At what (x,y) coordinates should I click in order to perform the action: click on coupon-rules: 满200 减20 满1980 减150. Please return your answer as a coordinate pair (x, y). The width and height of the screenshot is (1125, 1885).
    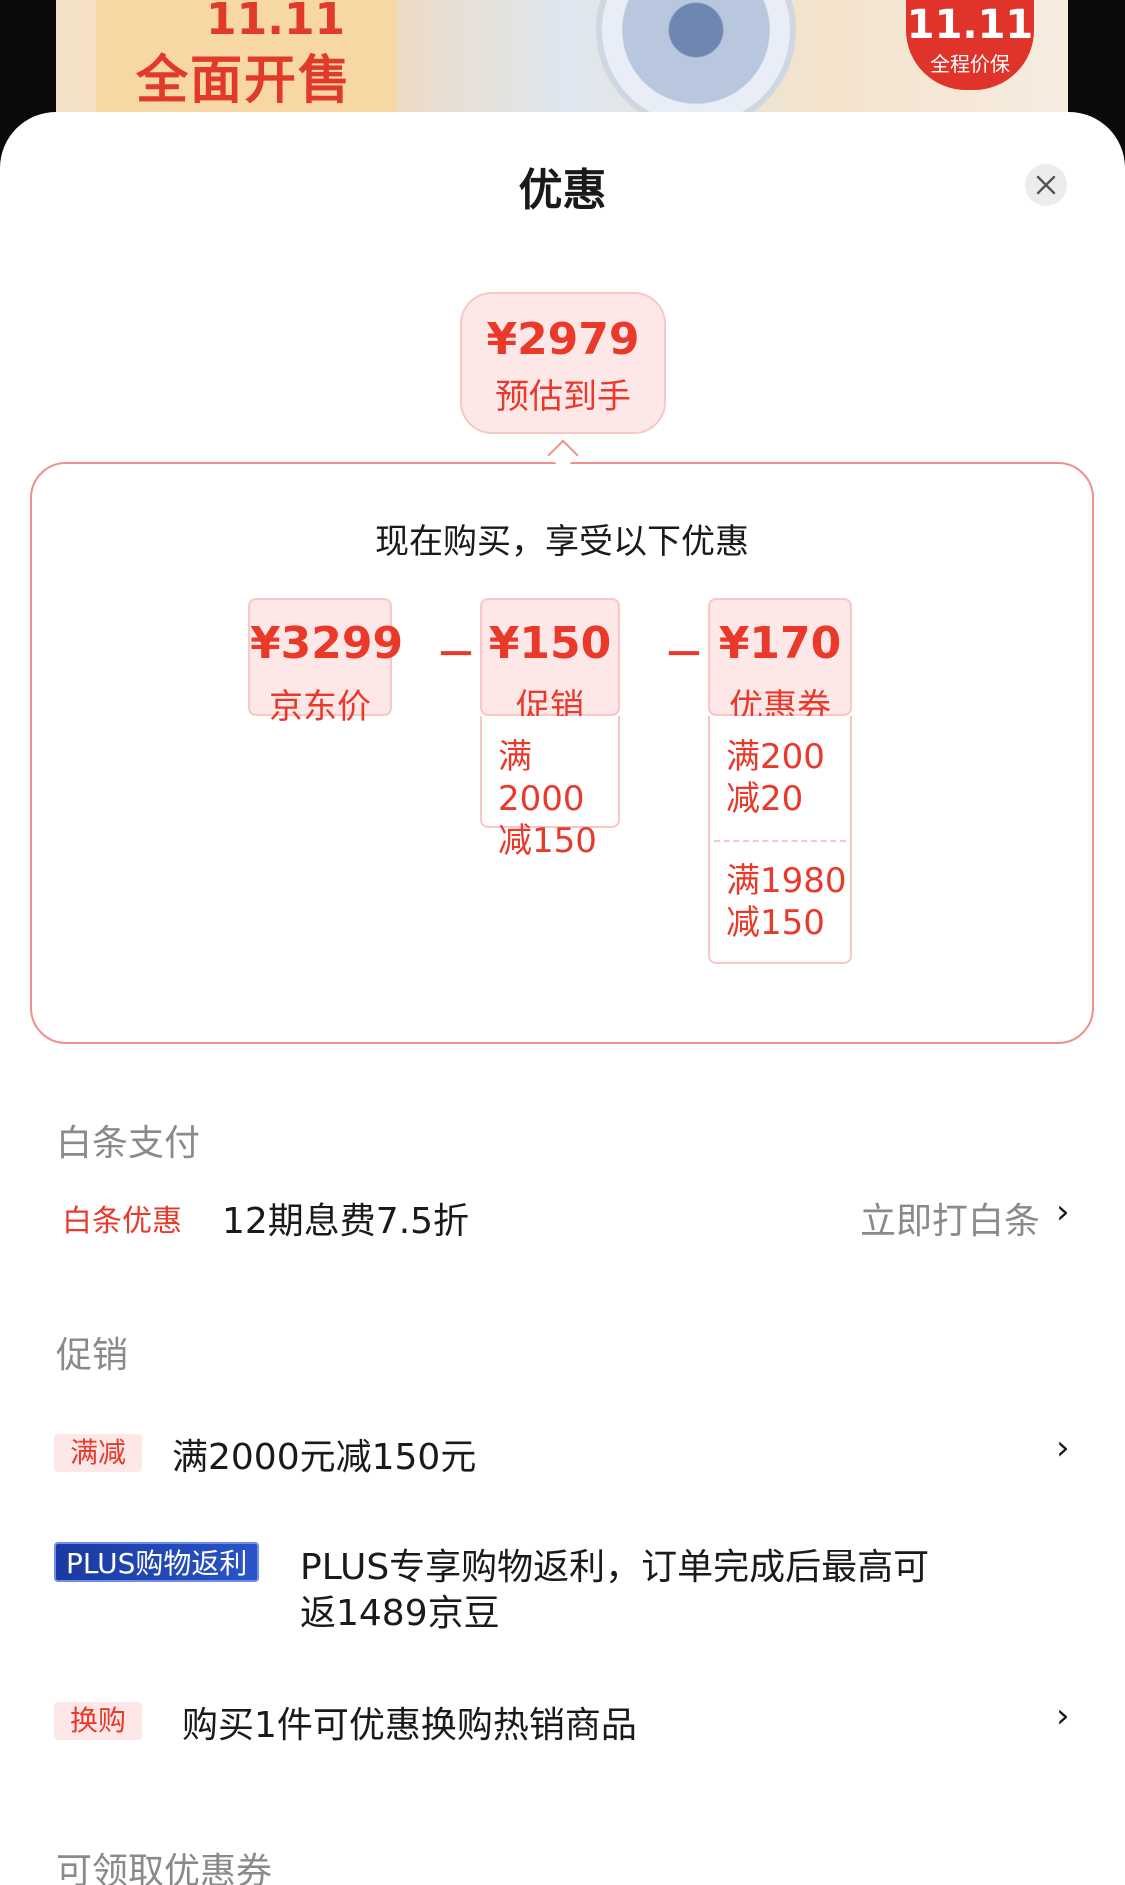
    Looking at the image, I should click on (780, 840).